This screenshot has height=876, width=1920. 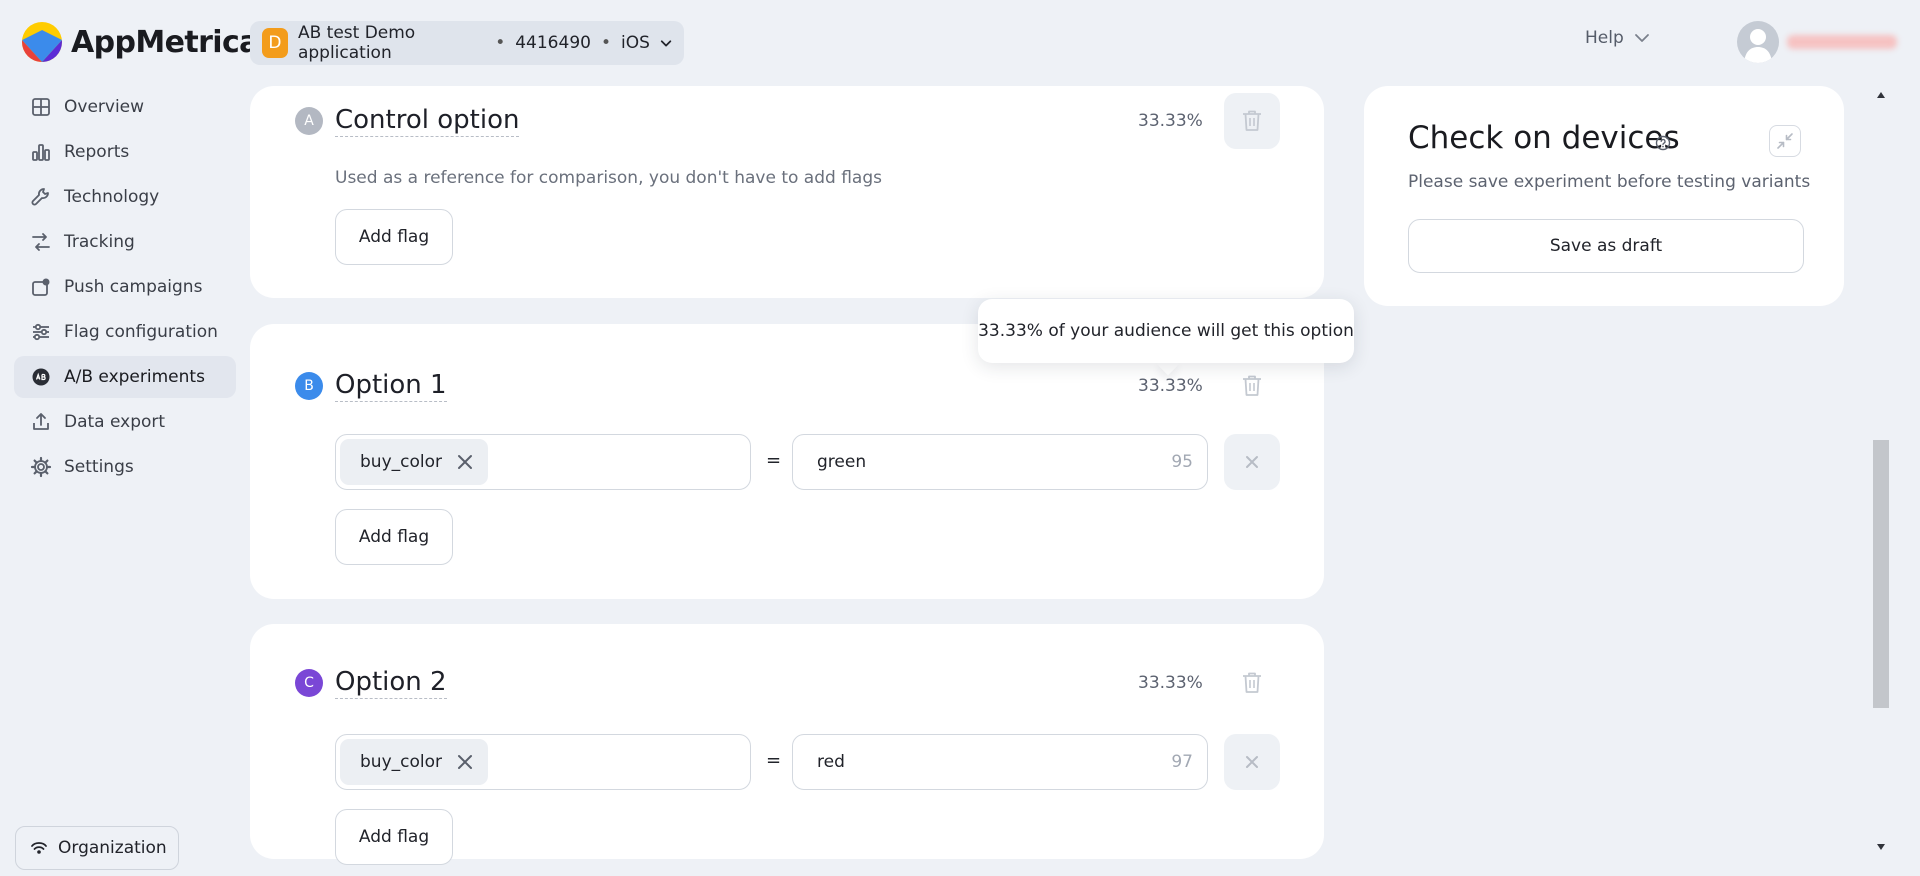 What do you see at coordinates (99, 242) in the screenshot?
I see `sidebar-item-label: Tracking` at bounding box center [99, 242].